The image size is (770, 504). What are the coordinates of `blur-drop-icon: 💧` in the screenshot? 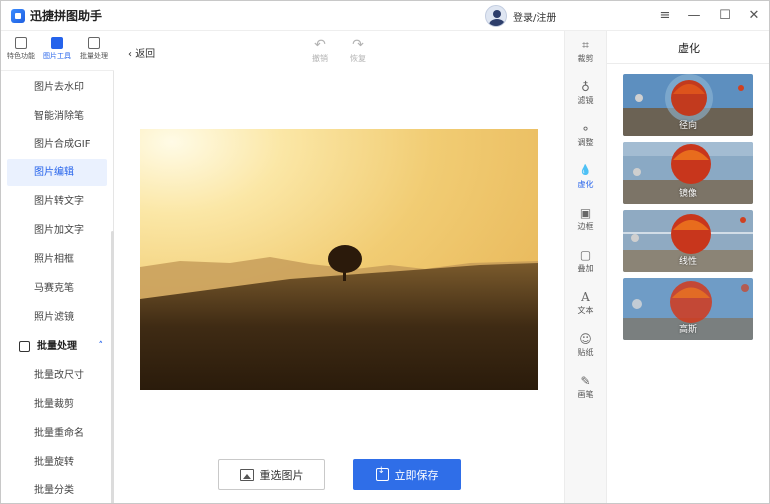 It's located at (585, 170).